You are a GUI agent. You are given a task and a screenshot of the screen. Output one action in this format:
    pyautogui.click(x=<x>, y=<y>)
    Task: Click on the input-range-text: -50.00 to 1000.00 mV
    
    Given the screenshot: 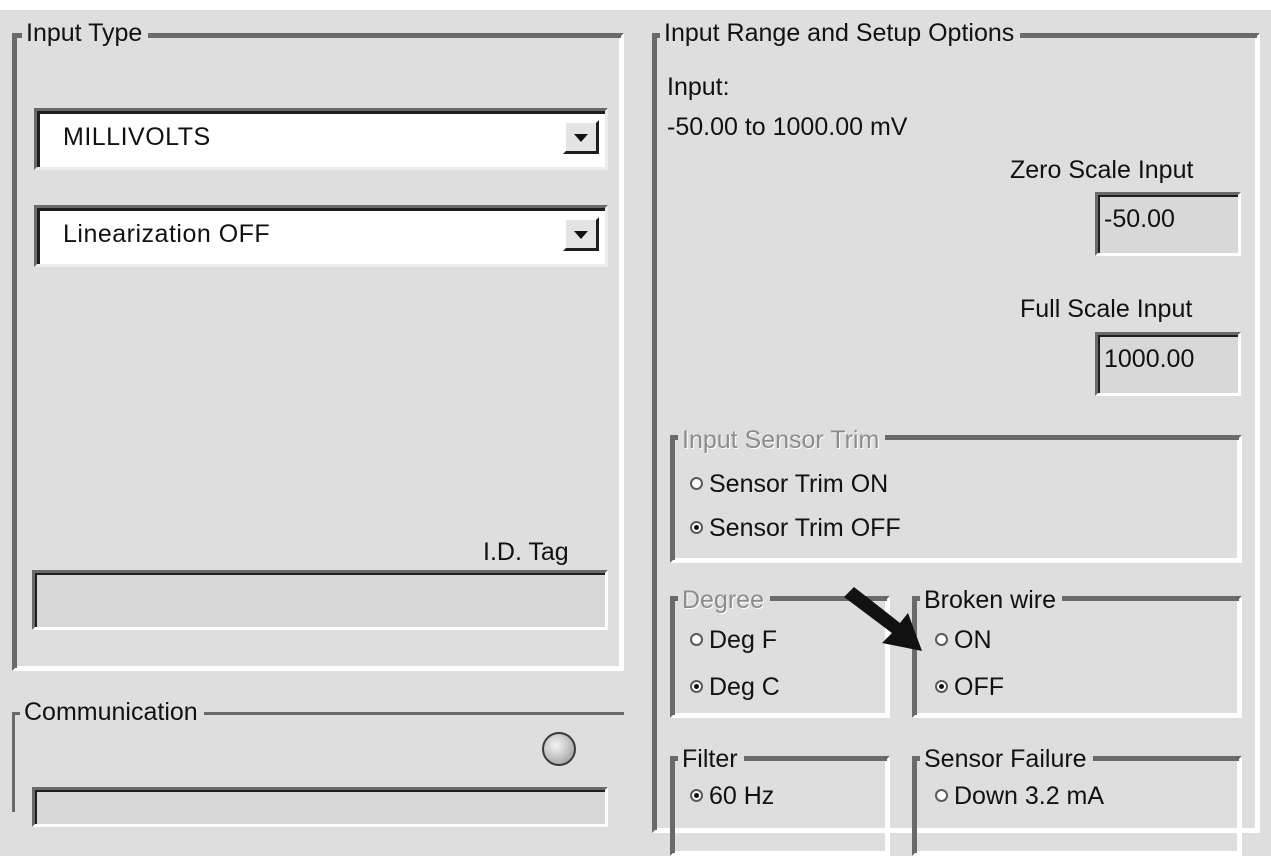 What is the action you would take?
    pyautogui.click(x=787, y=127)
    